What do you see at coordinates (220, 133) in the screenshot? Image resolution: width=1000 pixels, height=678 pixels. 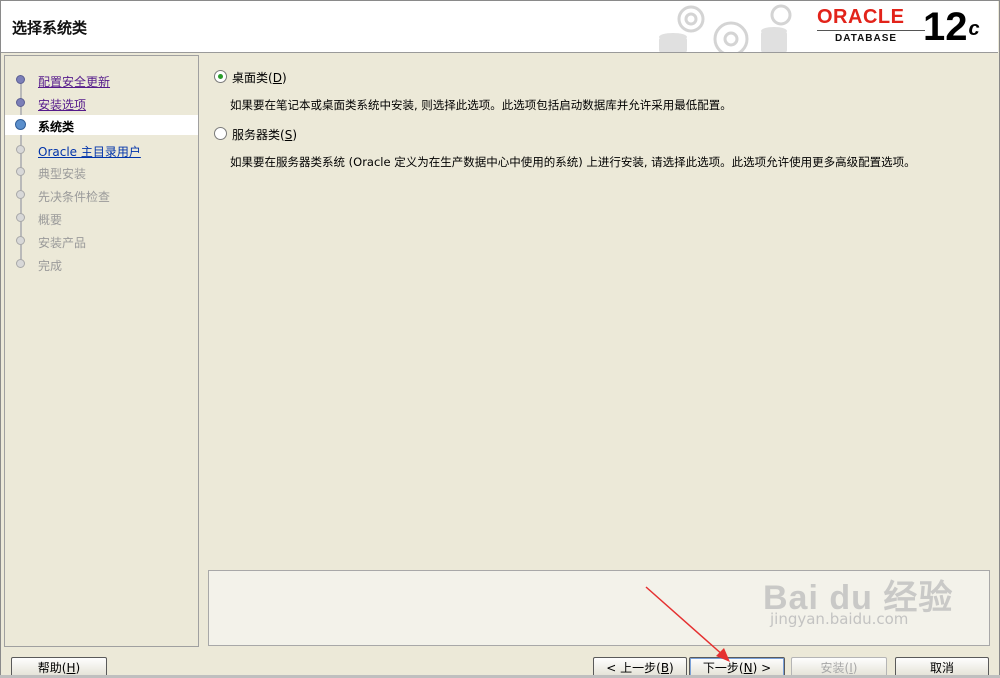 I see `server-class-radio` at bounding box center [220, 133].